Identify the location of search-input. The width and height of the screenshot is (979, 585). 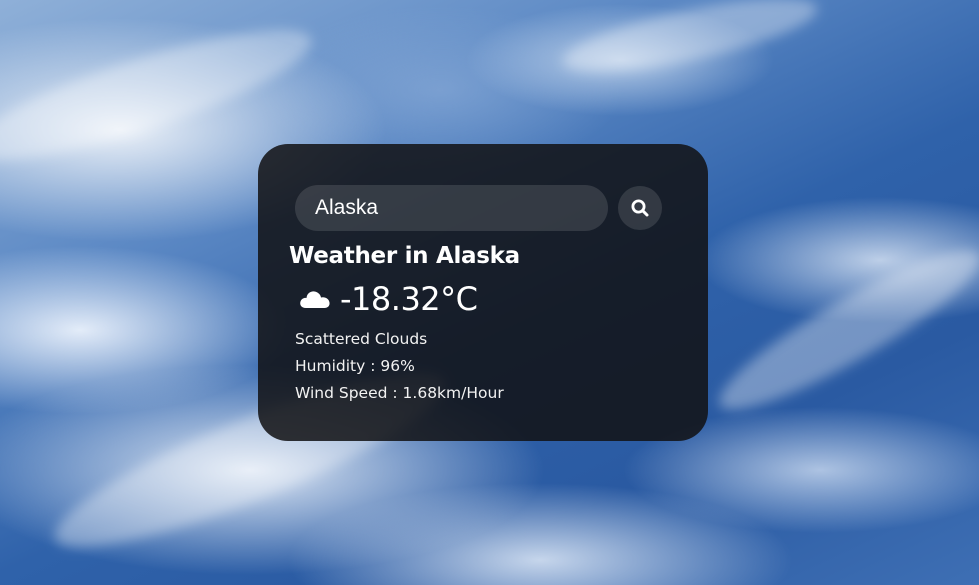
(451, 208).